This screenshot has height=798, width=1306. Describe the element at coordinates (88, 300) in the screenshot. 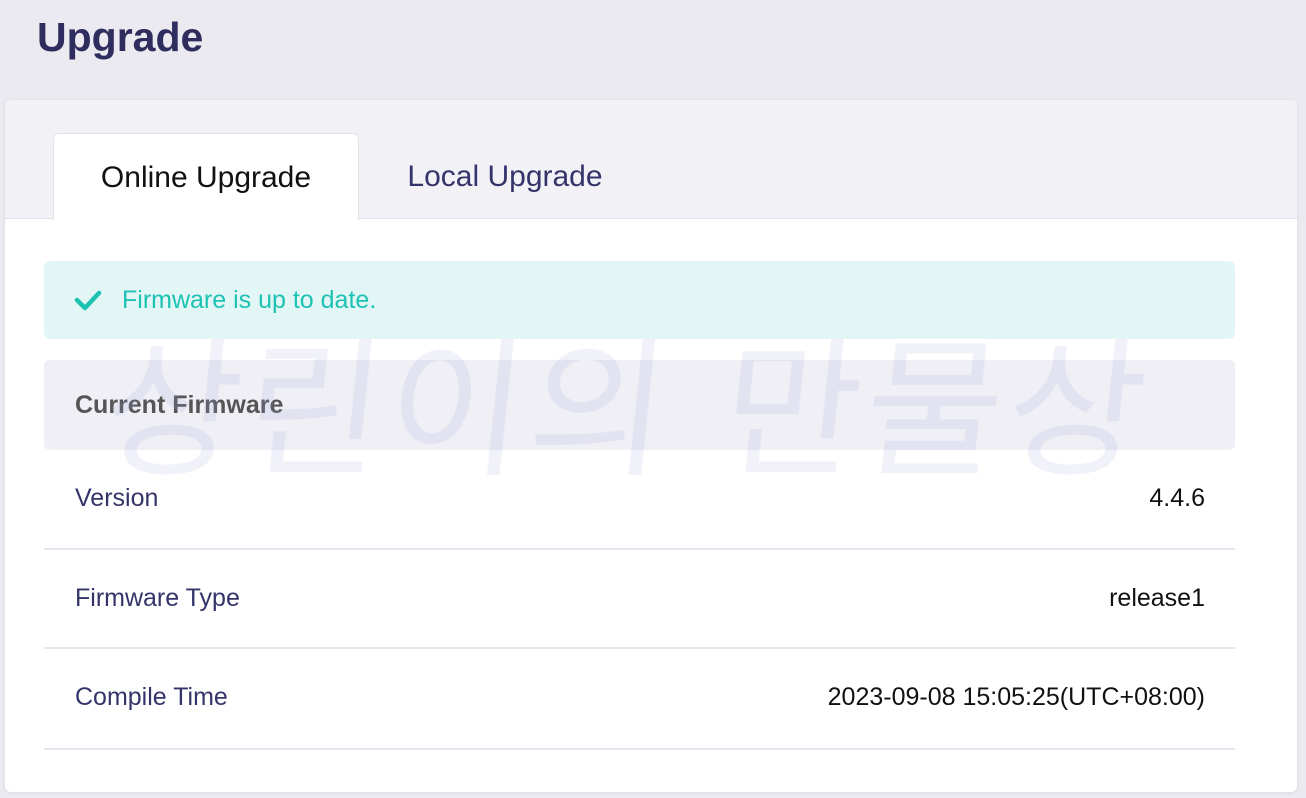

I see `check-icon` at that location.